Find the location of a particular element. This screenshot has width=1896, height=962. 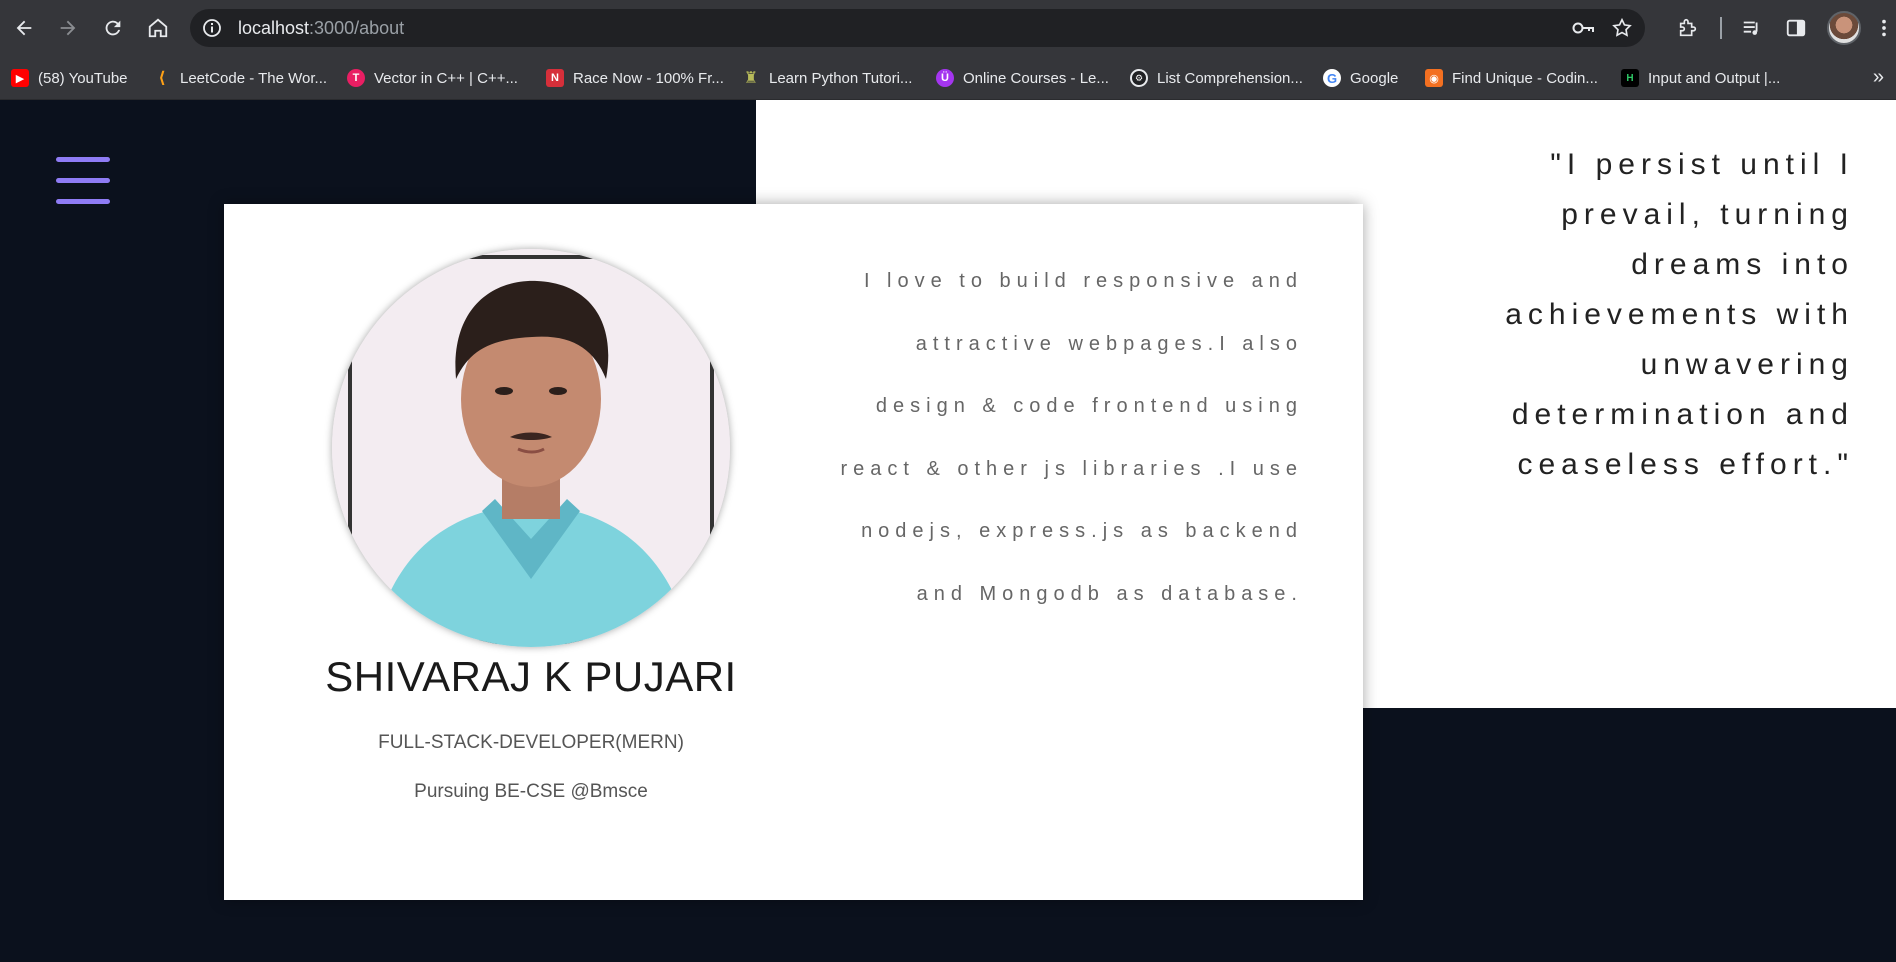

profile-photo is located at coordinates (531, 448).